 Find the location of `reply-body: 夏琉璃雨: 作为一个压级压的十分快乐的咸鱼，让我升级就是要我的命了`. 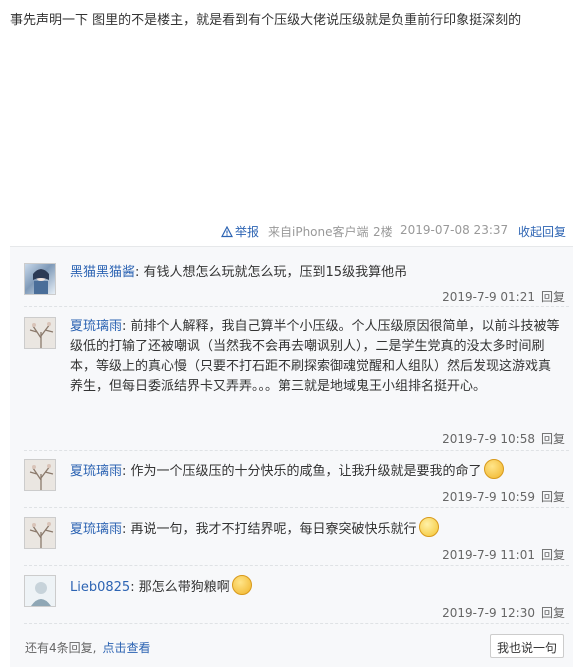

reply-body: 夏琉璃雨: 作为一个压级压的十分快乐的咸鱼，让我升级就是要我的命了 is located at coordinates (316, 470).